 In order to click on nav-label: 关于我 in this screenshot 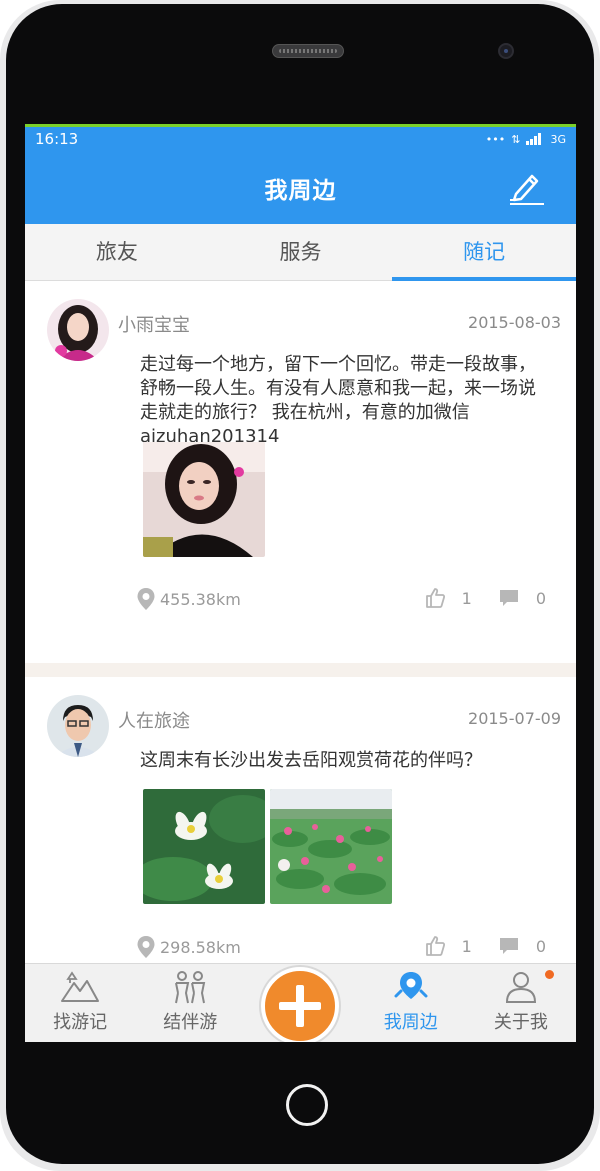, I will do `click(520, 1022)`.